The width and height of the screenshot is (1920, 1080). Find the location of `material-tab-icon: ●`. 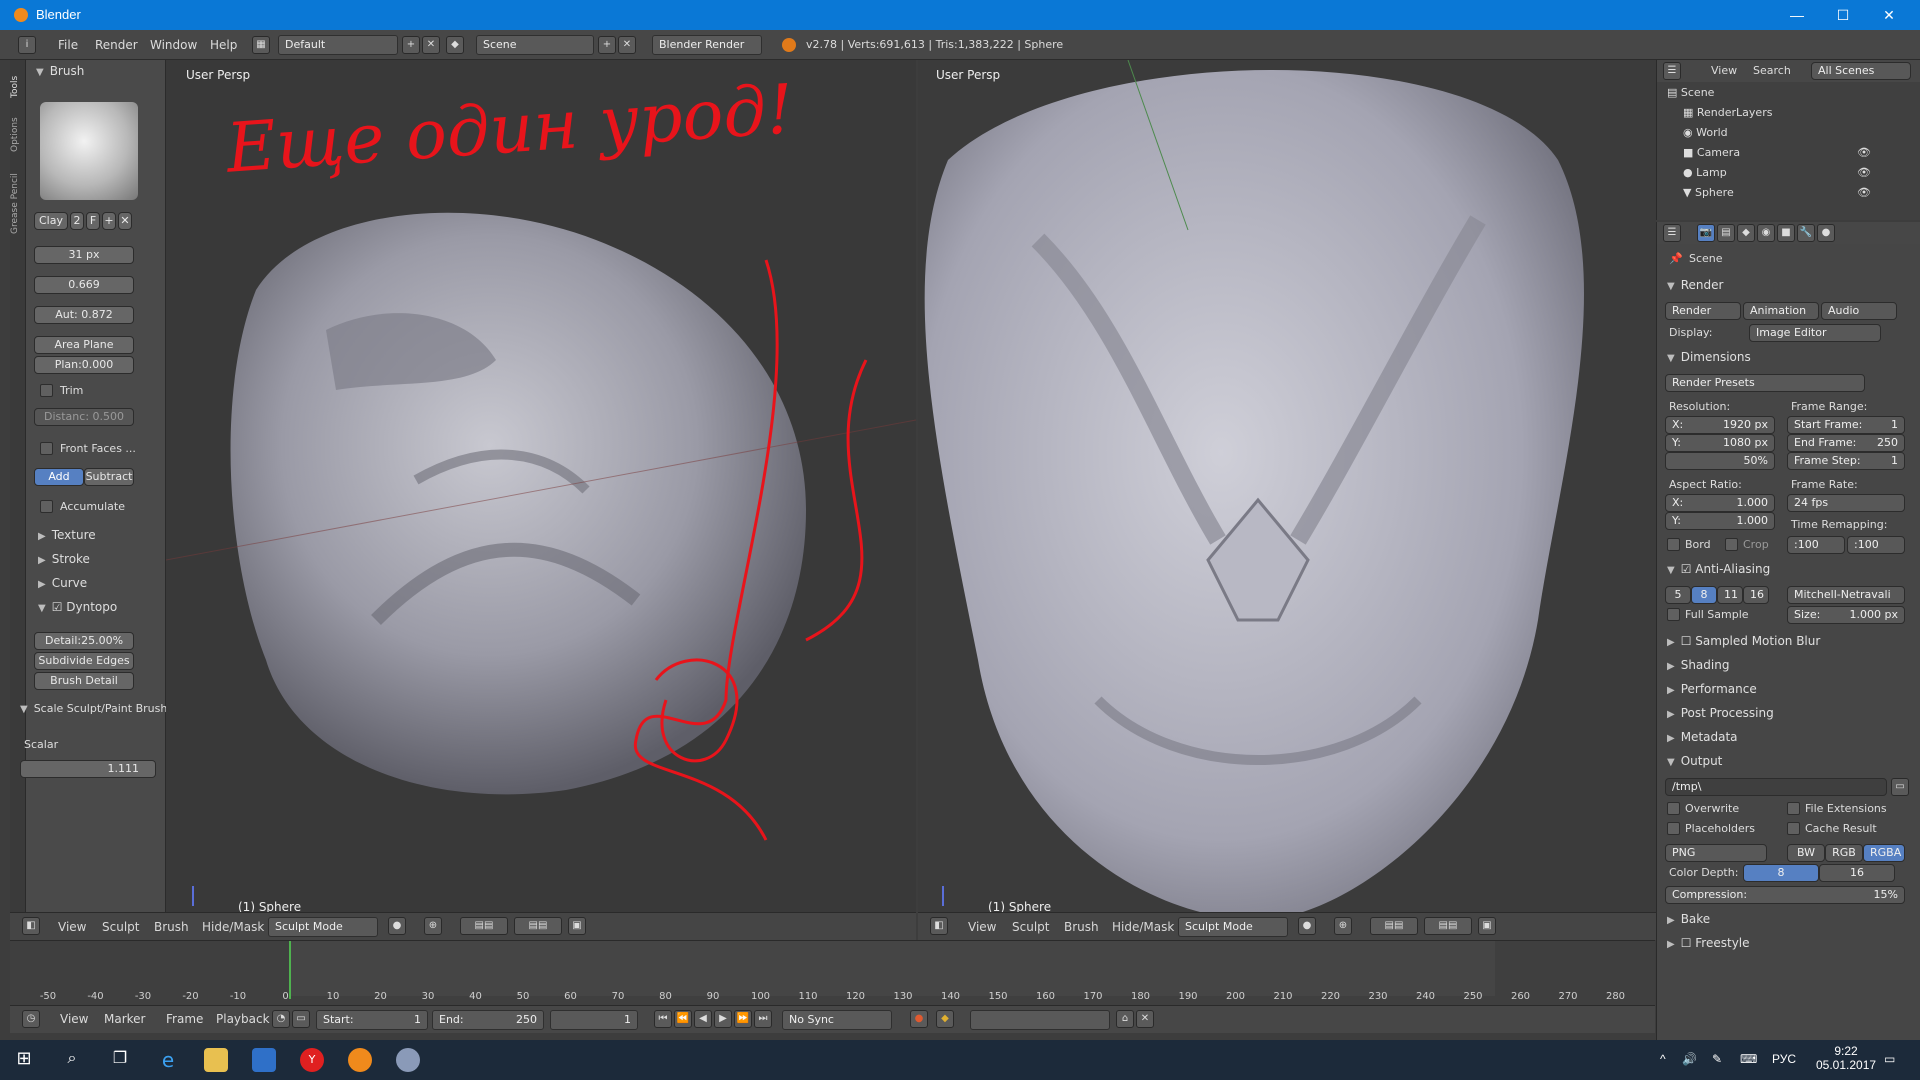

material-tab-icon: ● is located at coordinates (1826, 233).